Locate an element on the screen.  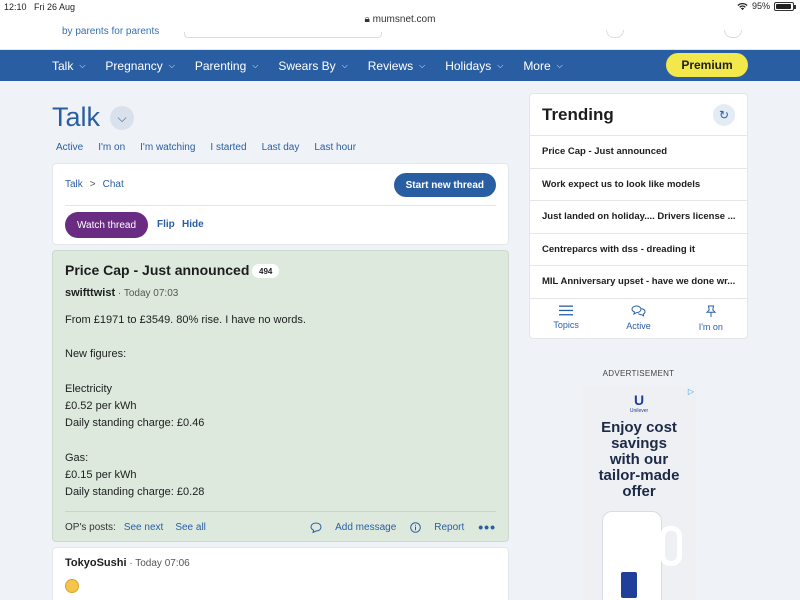
nav-label: Reviews is located at coordinates (390, 65).